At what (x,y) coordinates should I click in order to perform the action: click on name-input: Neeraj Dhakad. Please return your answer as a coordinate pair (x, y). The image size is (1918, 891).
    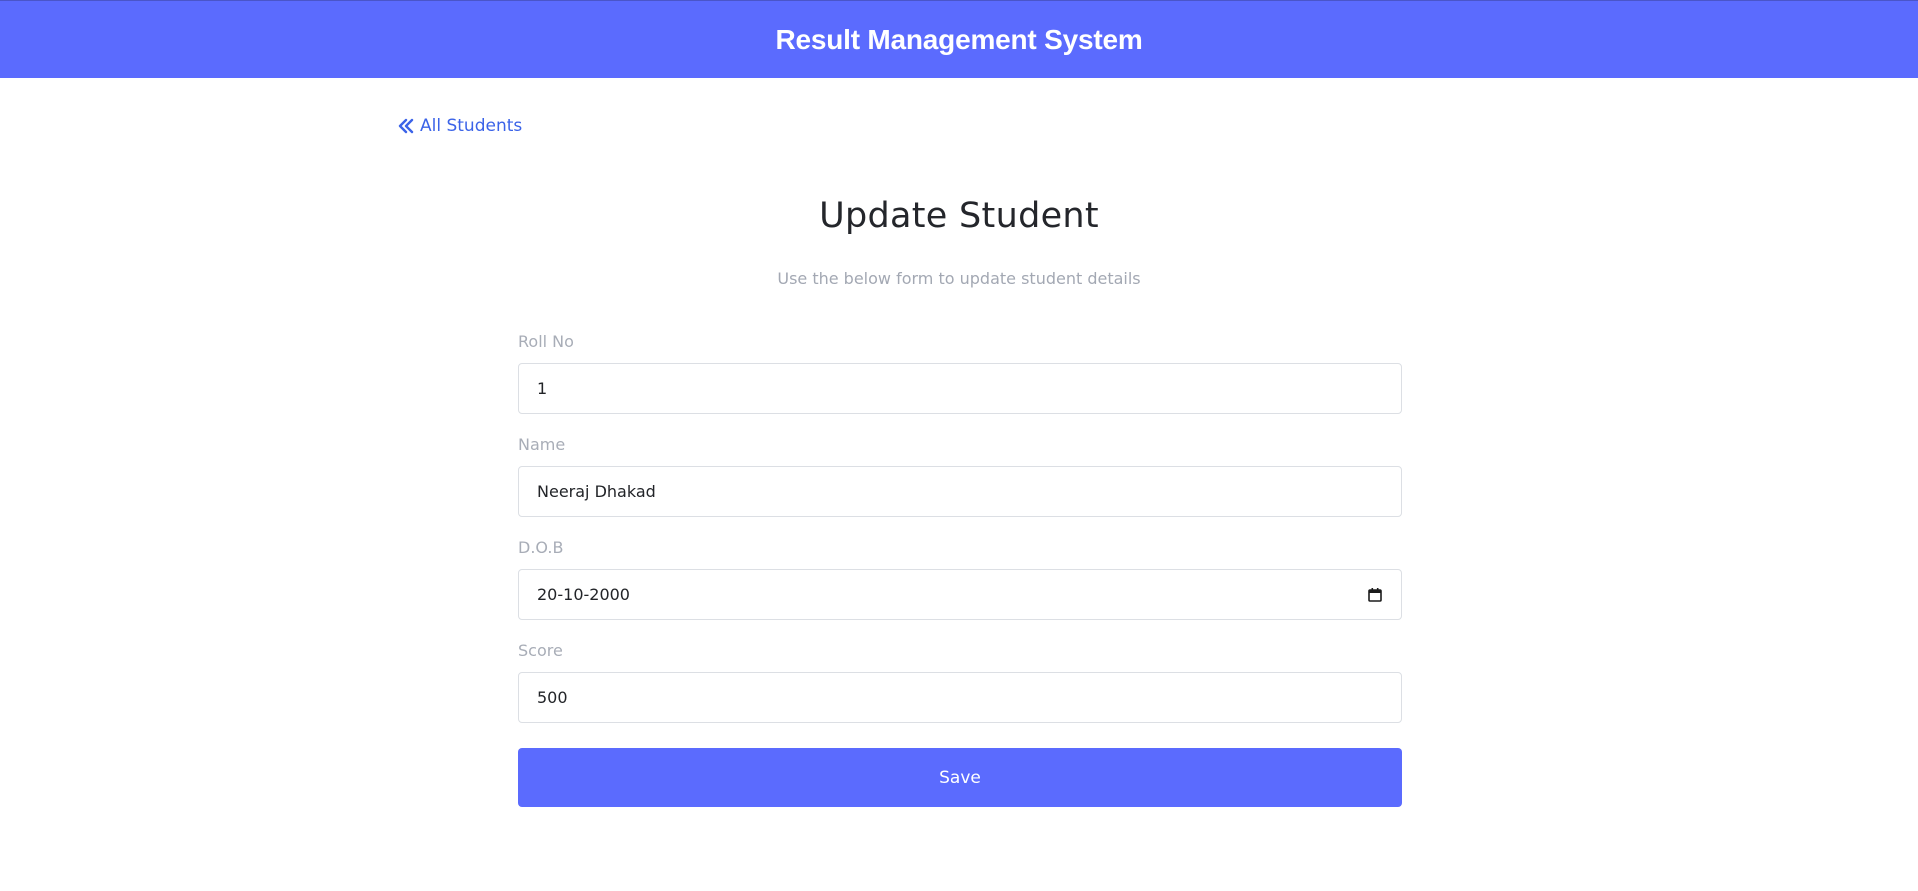
    Looking at the image, I should click on (960, 491).